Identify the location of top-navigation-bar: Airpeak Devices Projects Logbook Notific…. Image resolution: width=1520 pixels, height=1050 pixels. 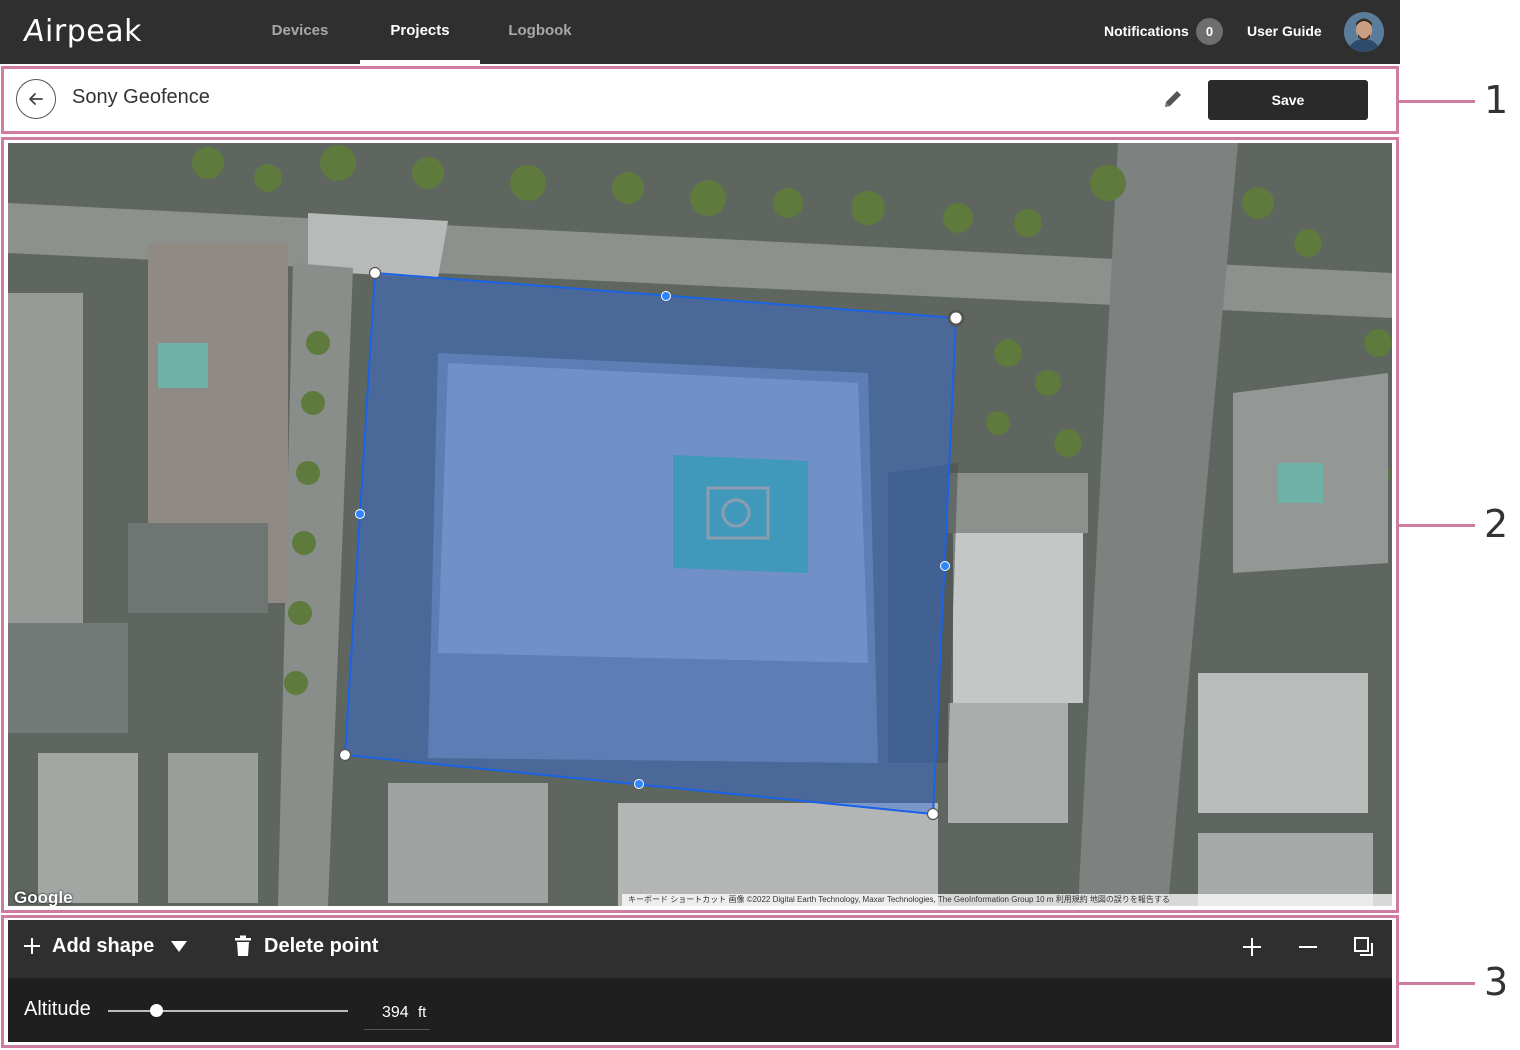
(700, 32).